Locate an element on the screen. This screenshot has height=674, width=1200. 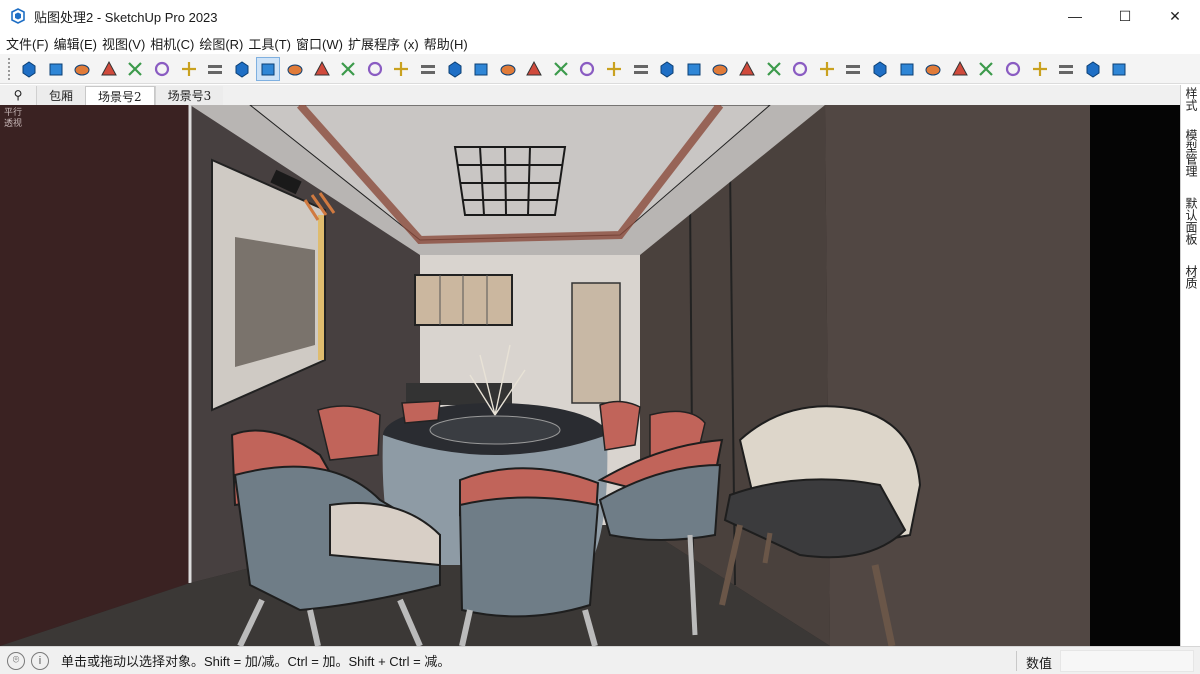
bent-line-icon is located at coordinates (694, 69).